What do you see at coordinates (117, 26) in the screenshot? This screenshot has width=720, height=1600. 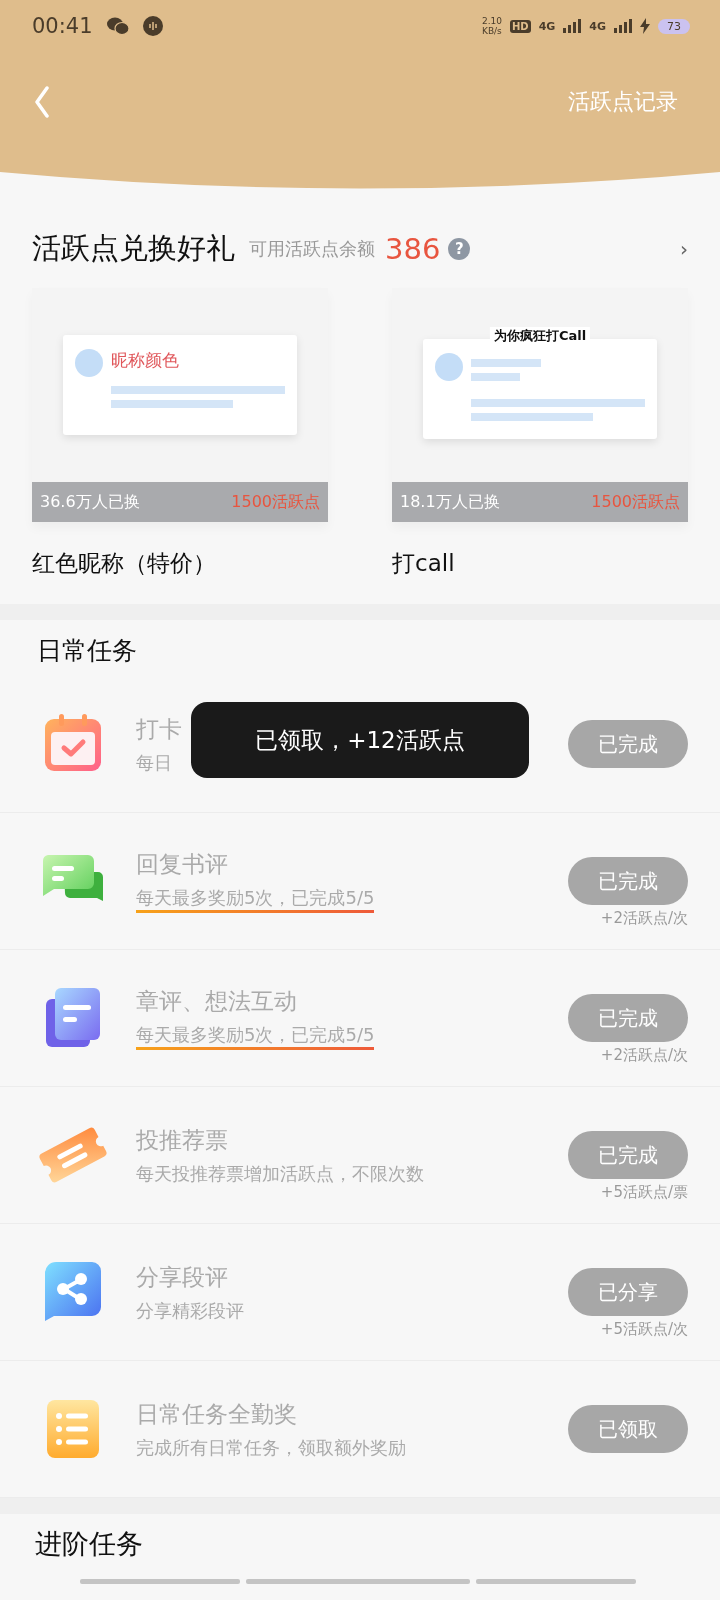 I see `chat-bubbles-icon` at bounding box center [117, 26].